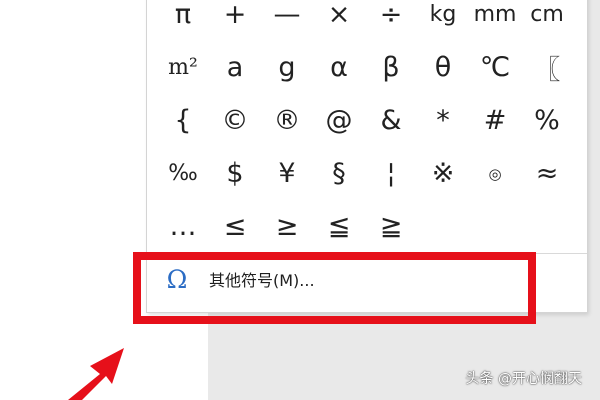 This screenshot has width=600, height=400. Describe the element at coordinates (339, 173) in the screenshot. I see `symbol-cell: §` at that location.